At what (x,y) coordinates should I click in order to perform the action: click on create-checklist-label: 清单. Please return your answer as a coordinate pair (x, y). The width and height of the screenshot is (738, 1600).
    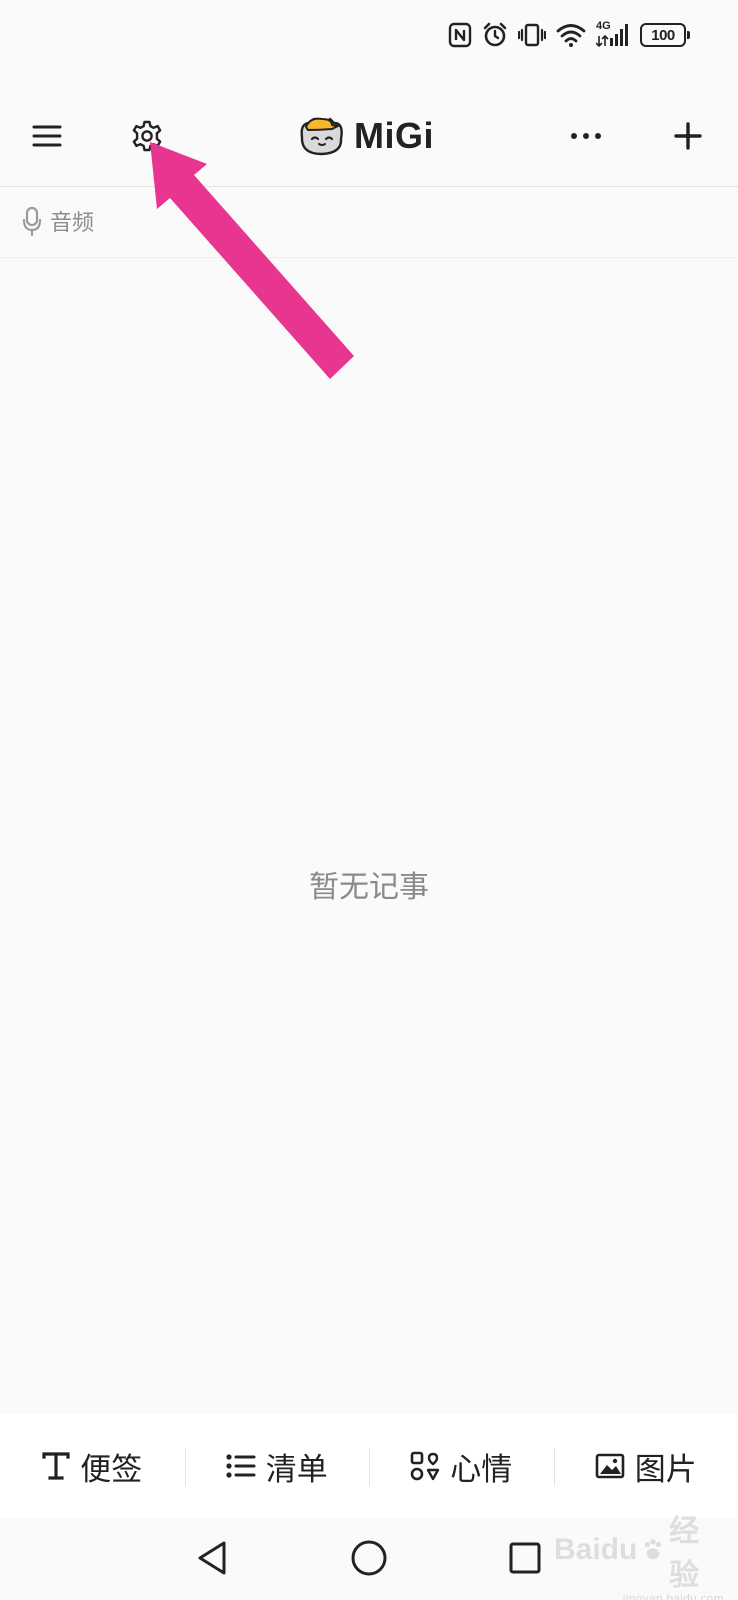
    Looking at the image, I should click on (296, 1469).